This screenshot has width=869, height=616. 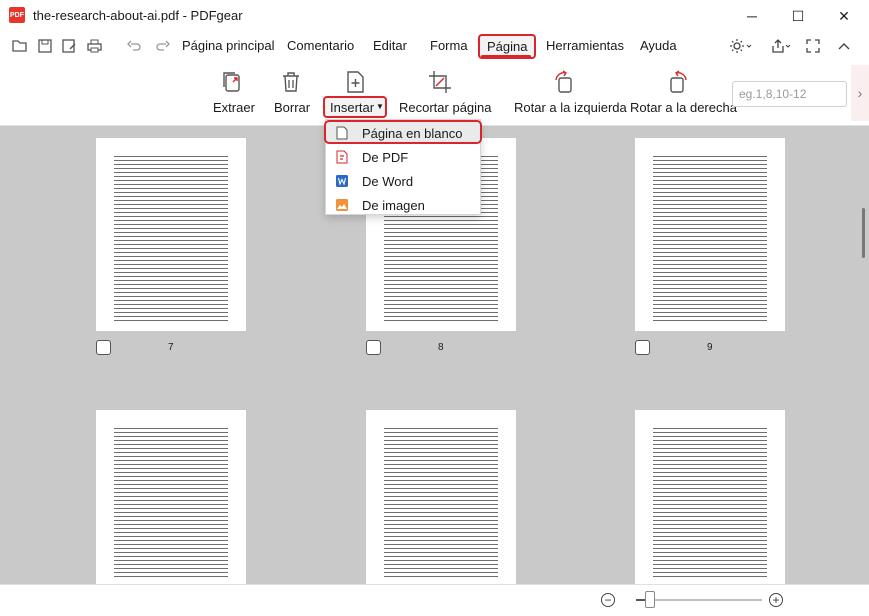 What do you see at coordinates (291, 82) in the screenshot?
I see `trash-icon` at bounding box center [291, 82].